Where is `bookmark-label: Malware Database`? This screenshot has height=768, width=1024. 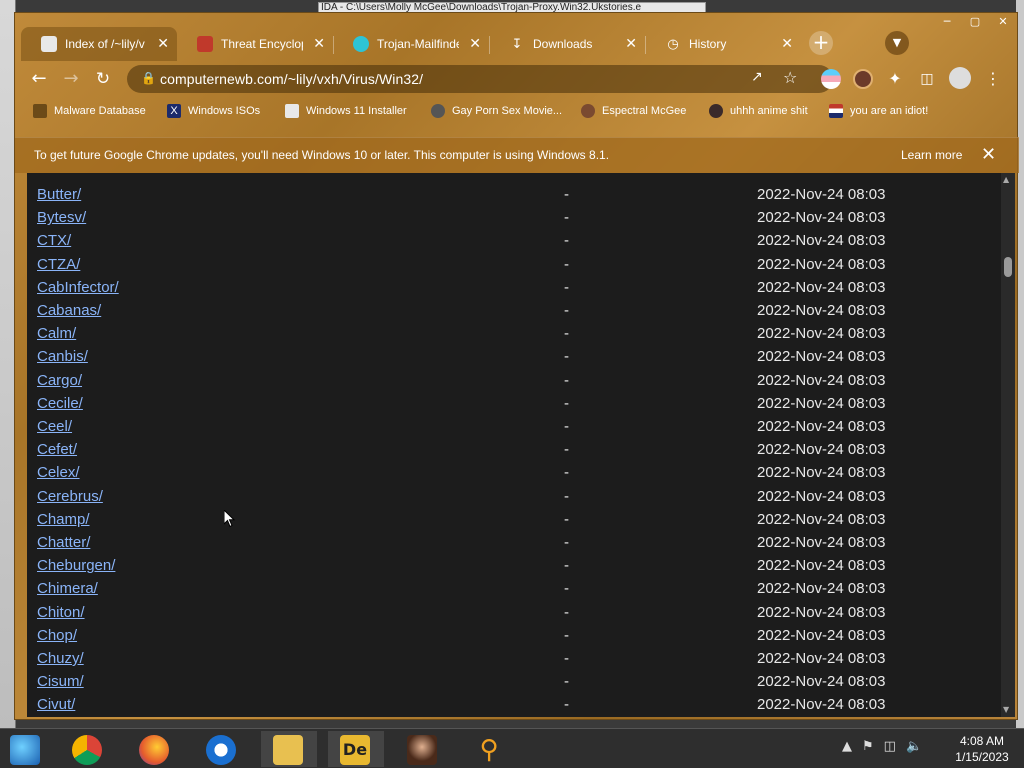
bookmark-label: Malware Database is located at coordinates (100, 111).